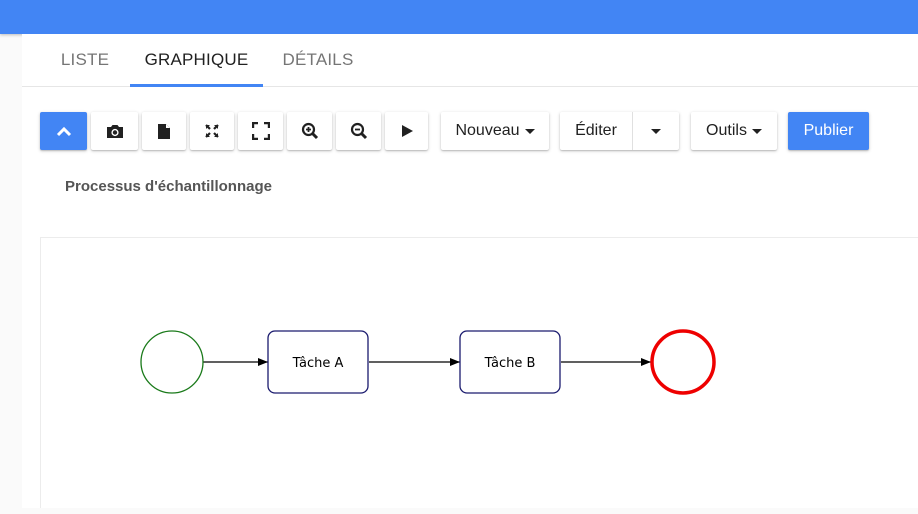 The height and width of the screenshot is (514, 918). What do you see at coordinates (459, 17) in the screenshot?
I see `top-app-bar` at bounding box center [459, 17].